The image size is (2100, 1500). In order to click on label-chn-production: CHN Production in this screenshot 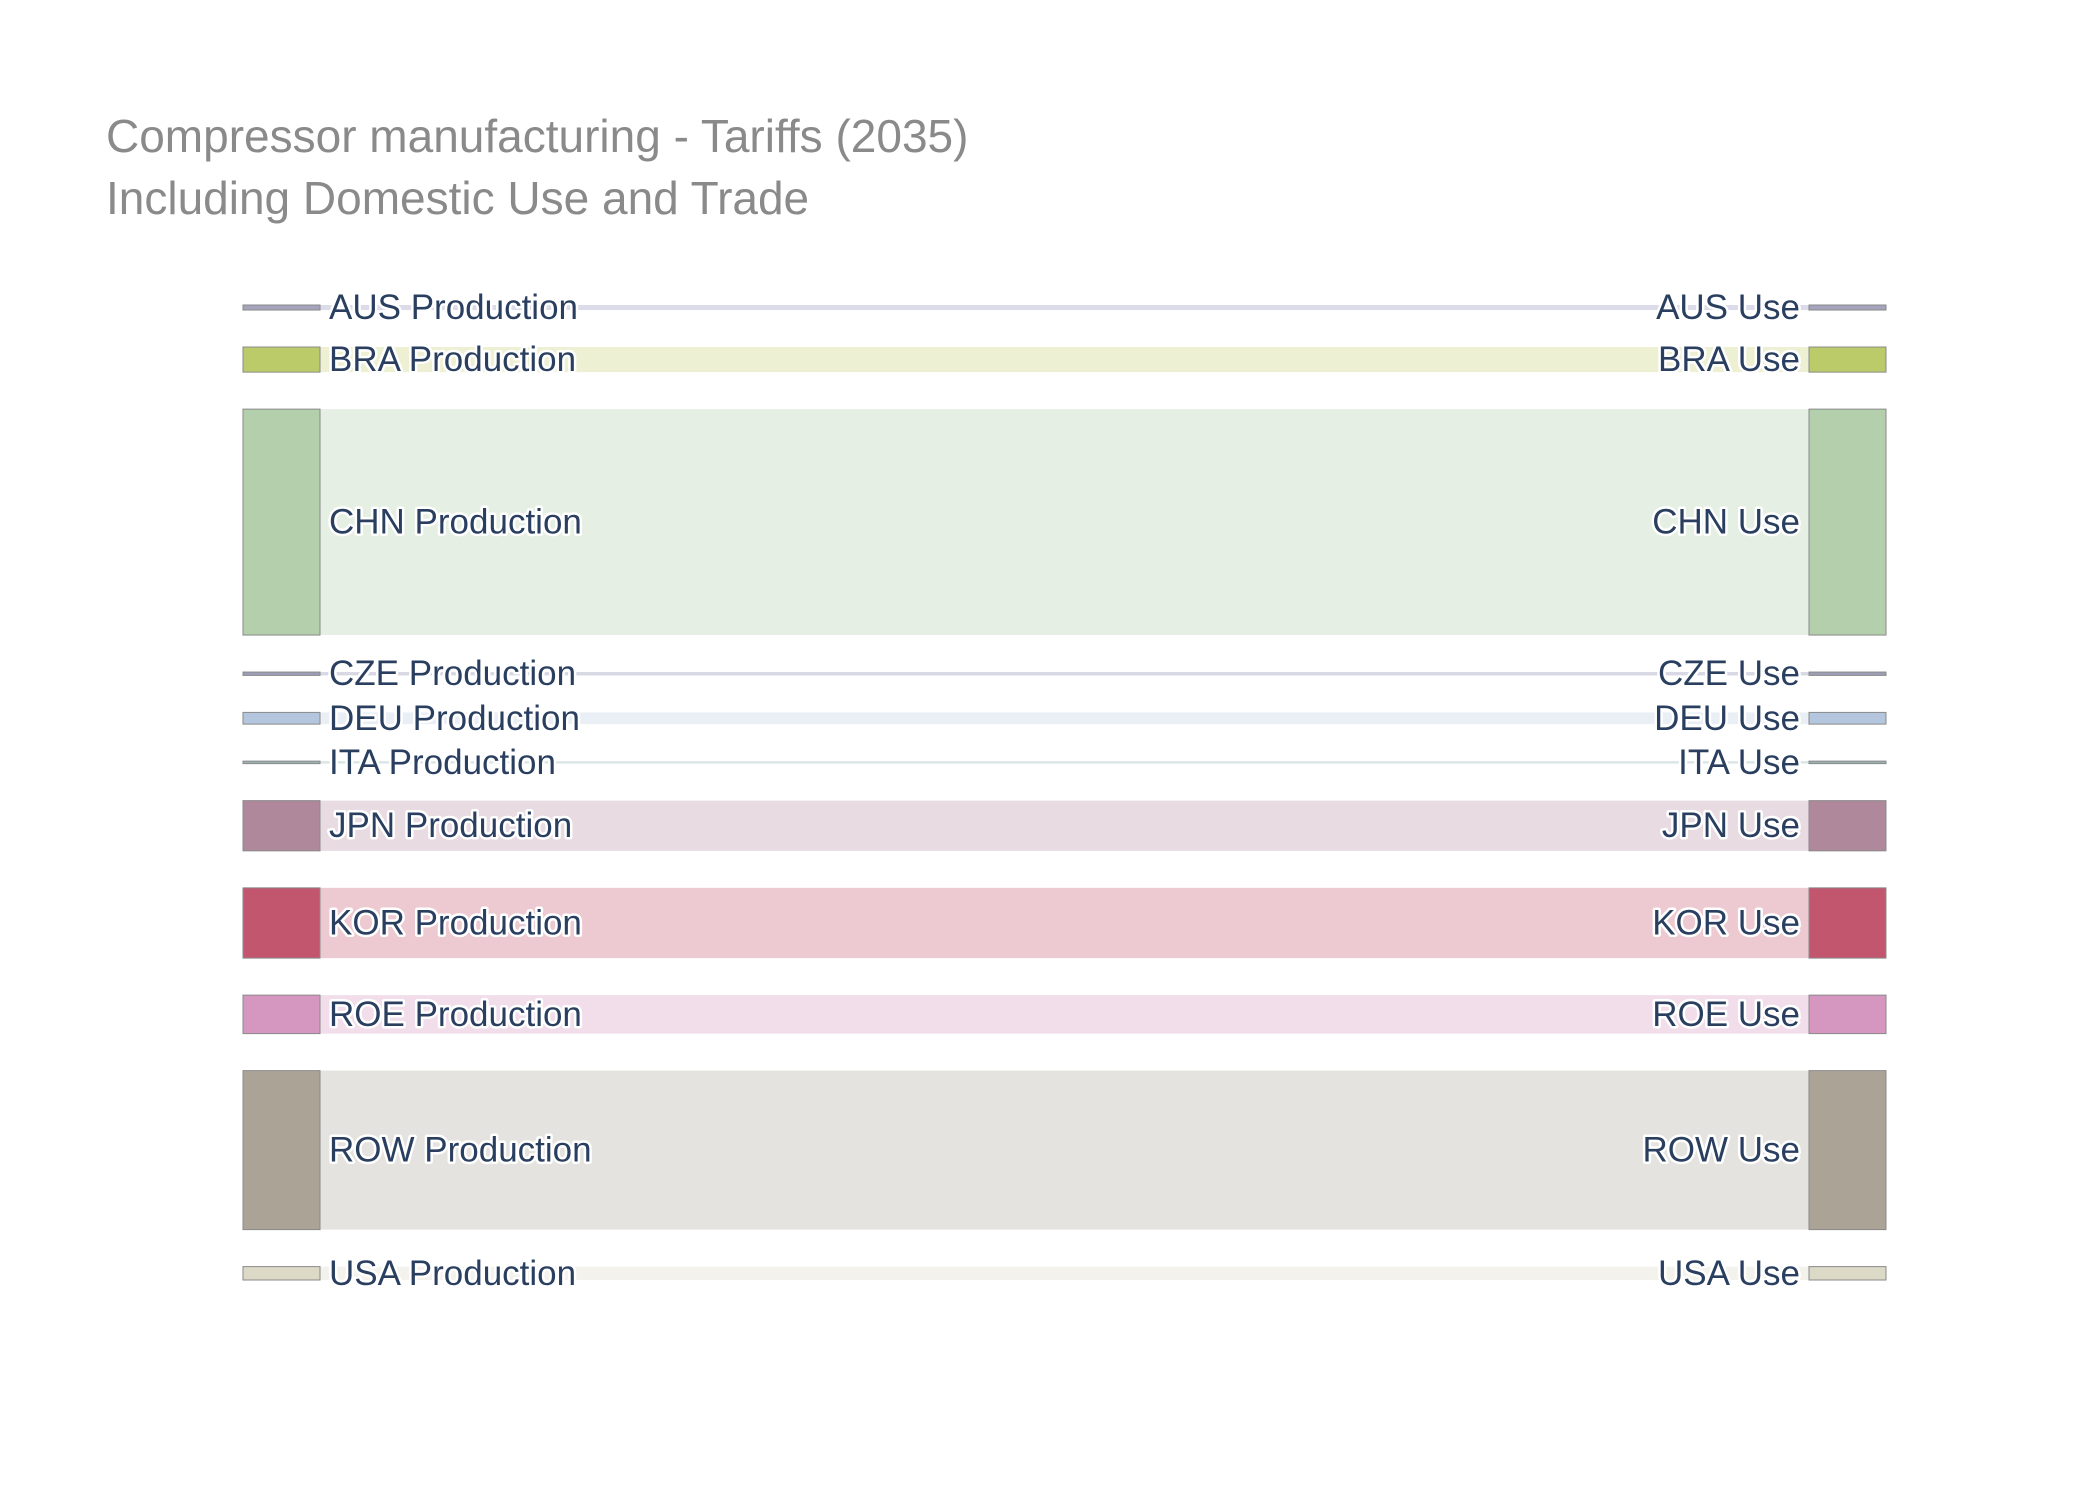, I will do `click(455, 522)`.